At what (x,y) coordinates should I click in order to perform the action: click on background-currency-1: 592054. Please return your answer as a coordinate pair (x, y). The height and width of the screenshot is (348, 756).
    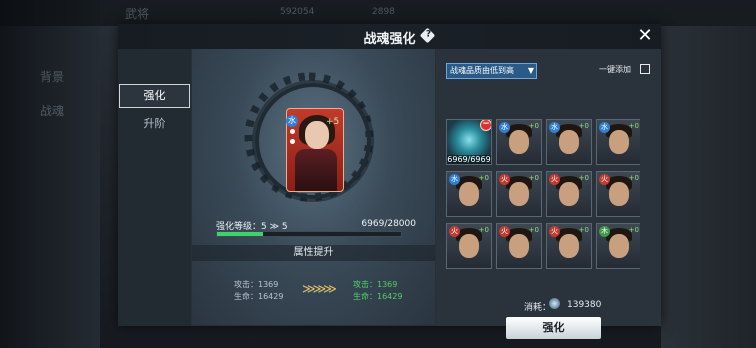
    Looking at the image, I should click on (297, 12).